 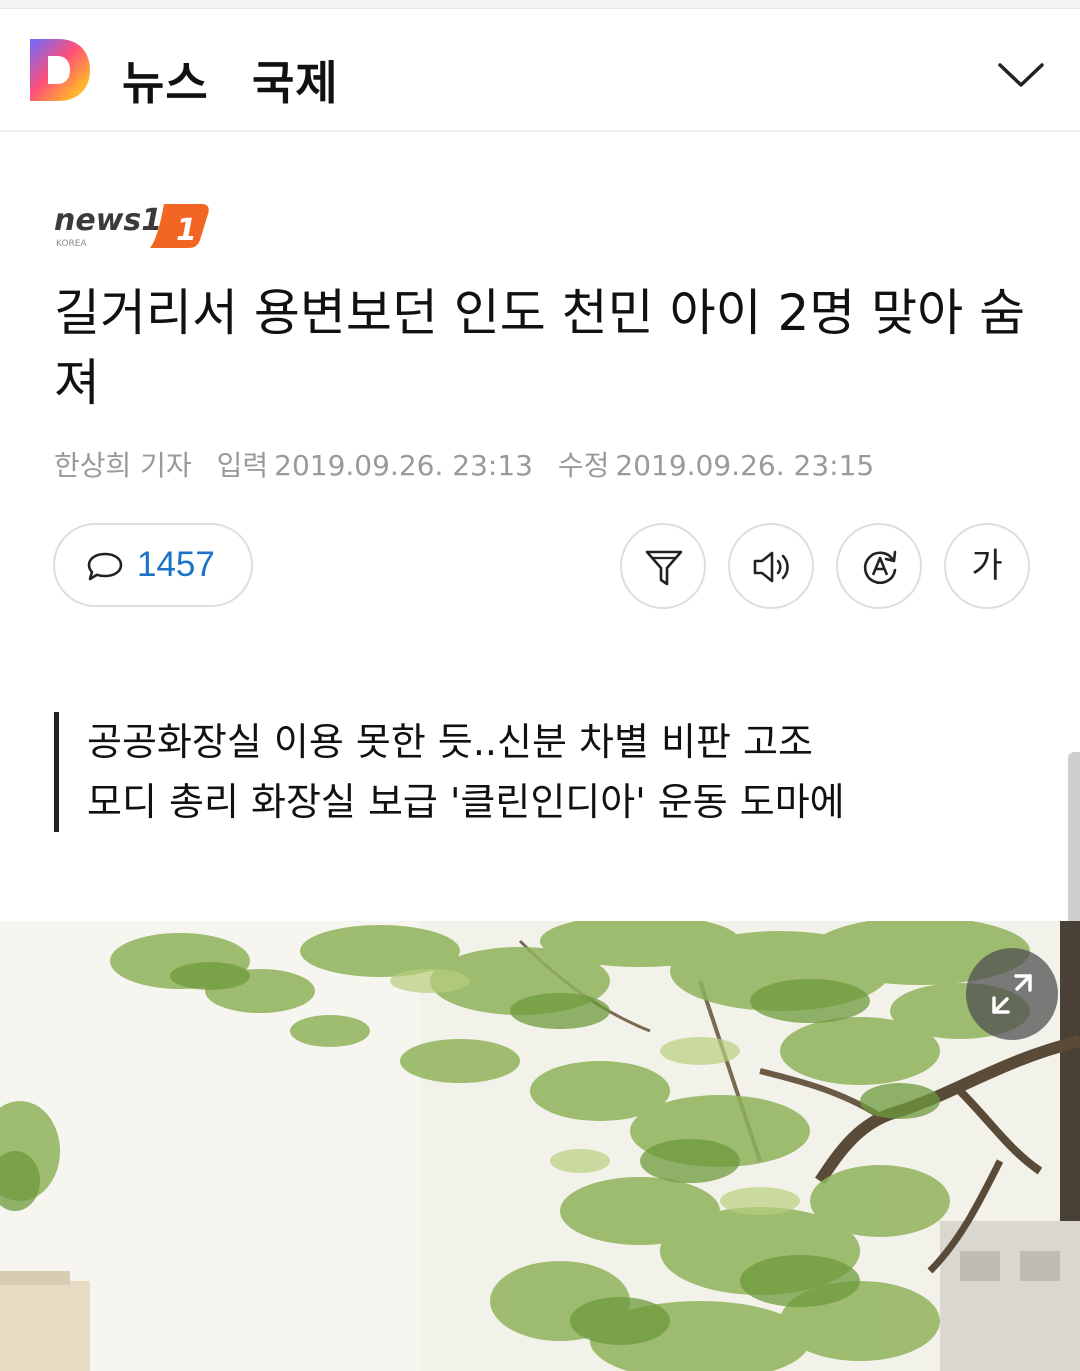 I want to click on translate-button, so click(x=879, y=566).